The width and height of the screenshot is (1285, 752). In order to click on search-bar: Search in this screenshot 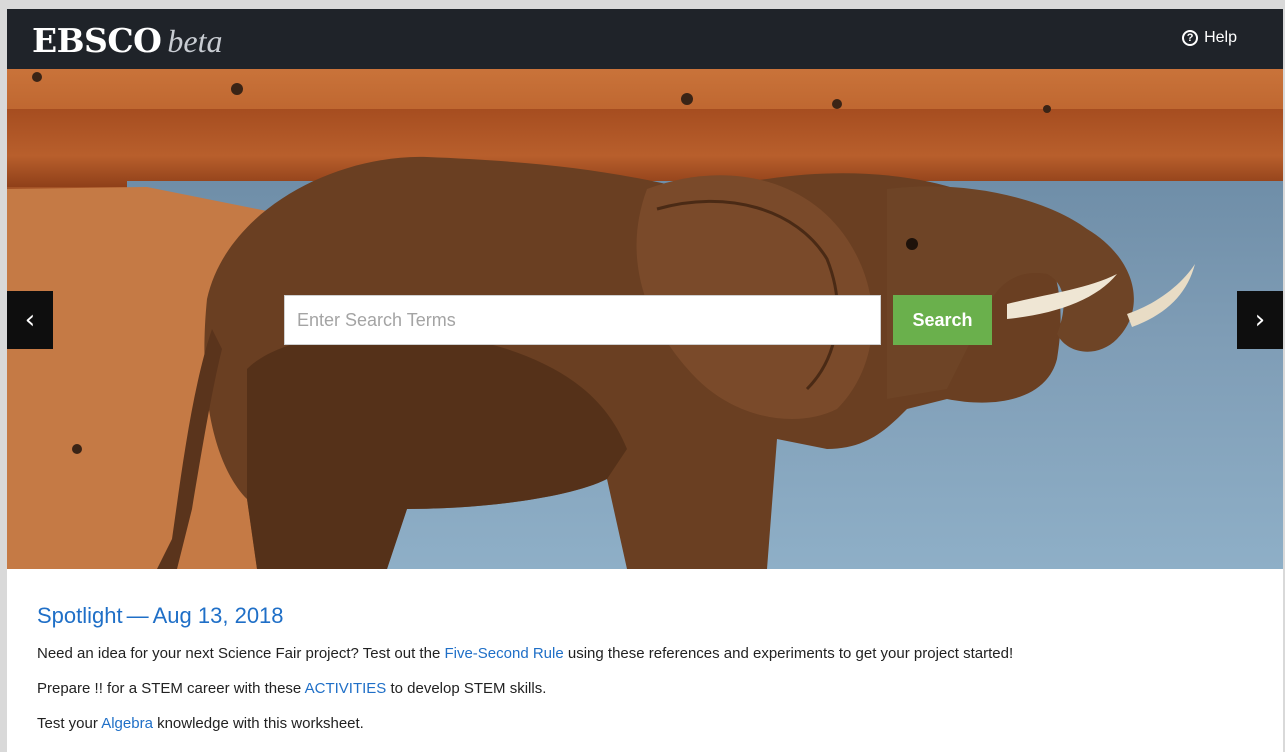, I will do `click(638, 320)`.